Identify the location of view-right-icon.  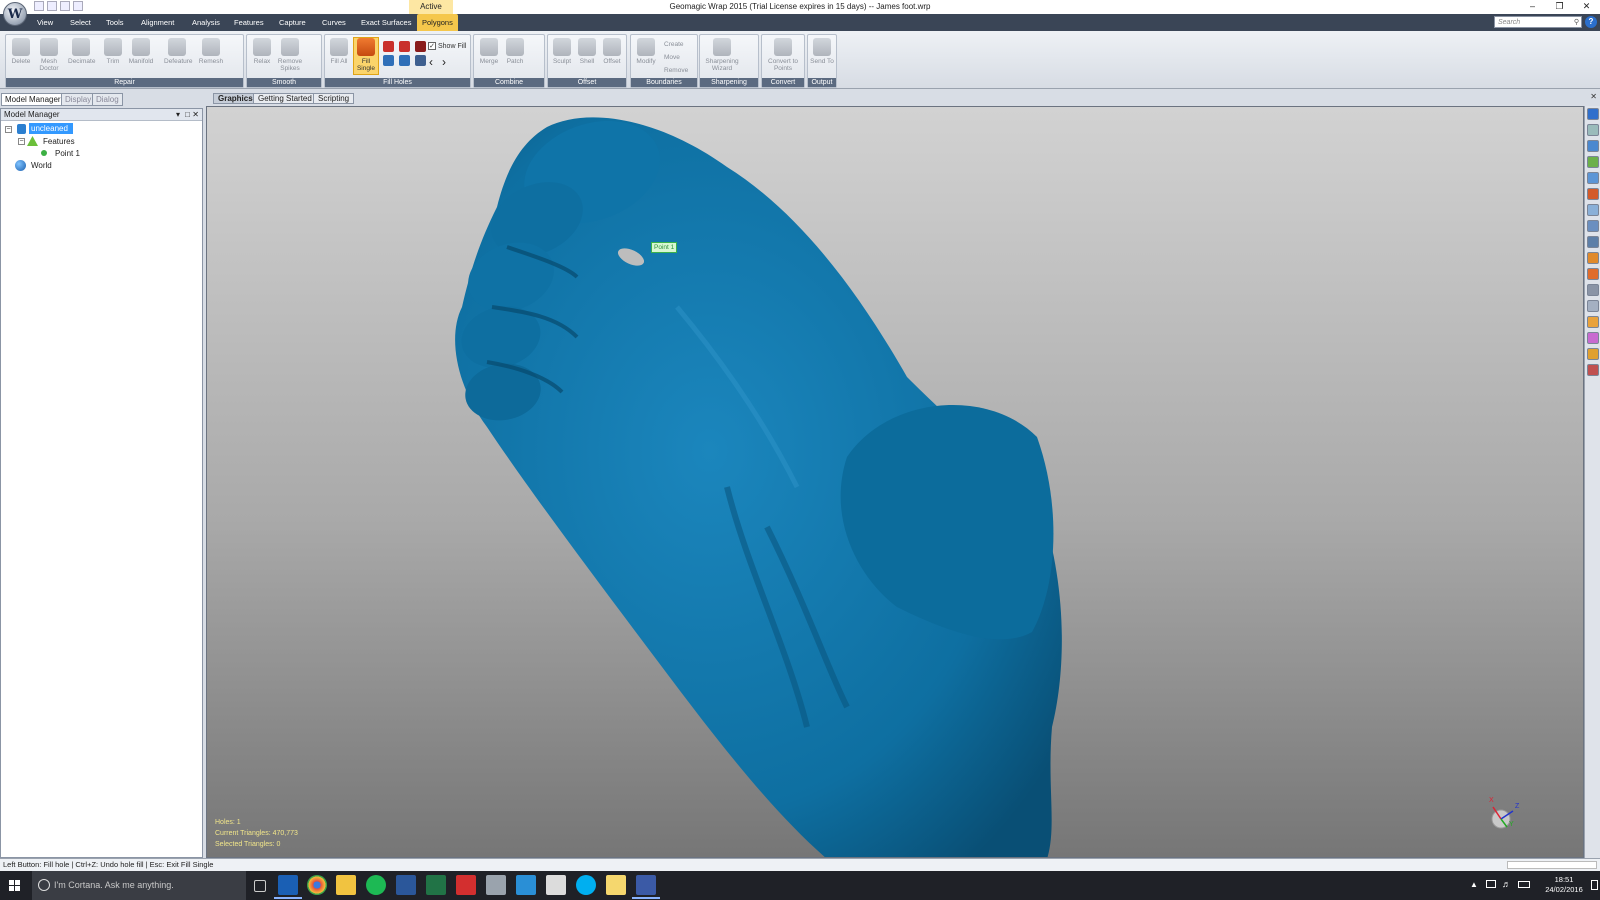
(1593, 274).